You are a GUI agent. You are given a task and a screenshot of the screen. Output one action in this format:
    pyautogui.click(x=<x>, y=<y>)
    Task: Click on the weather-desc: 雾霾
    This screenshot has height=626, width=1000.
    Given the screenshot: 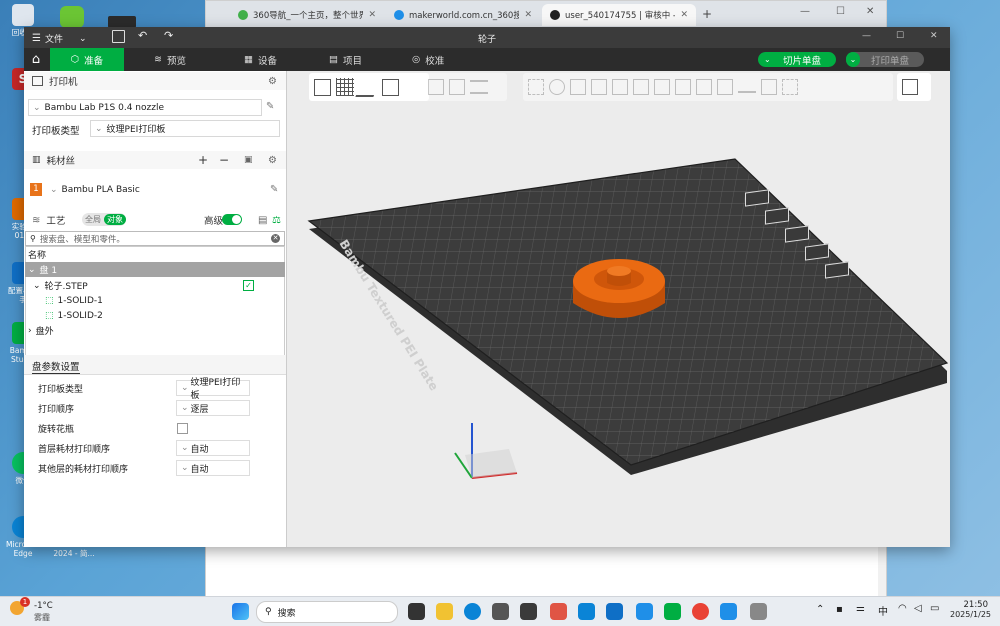 What is the action you would take?
    pyautogui.click(x=42, y=617)
    